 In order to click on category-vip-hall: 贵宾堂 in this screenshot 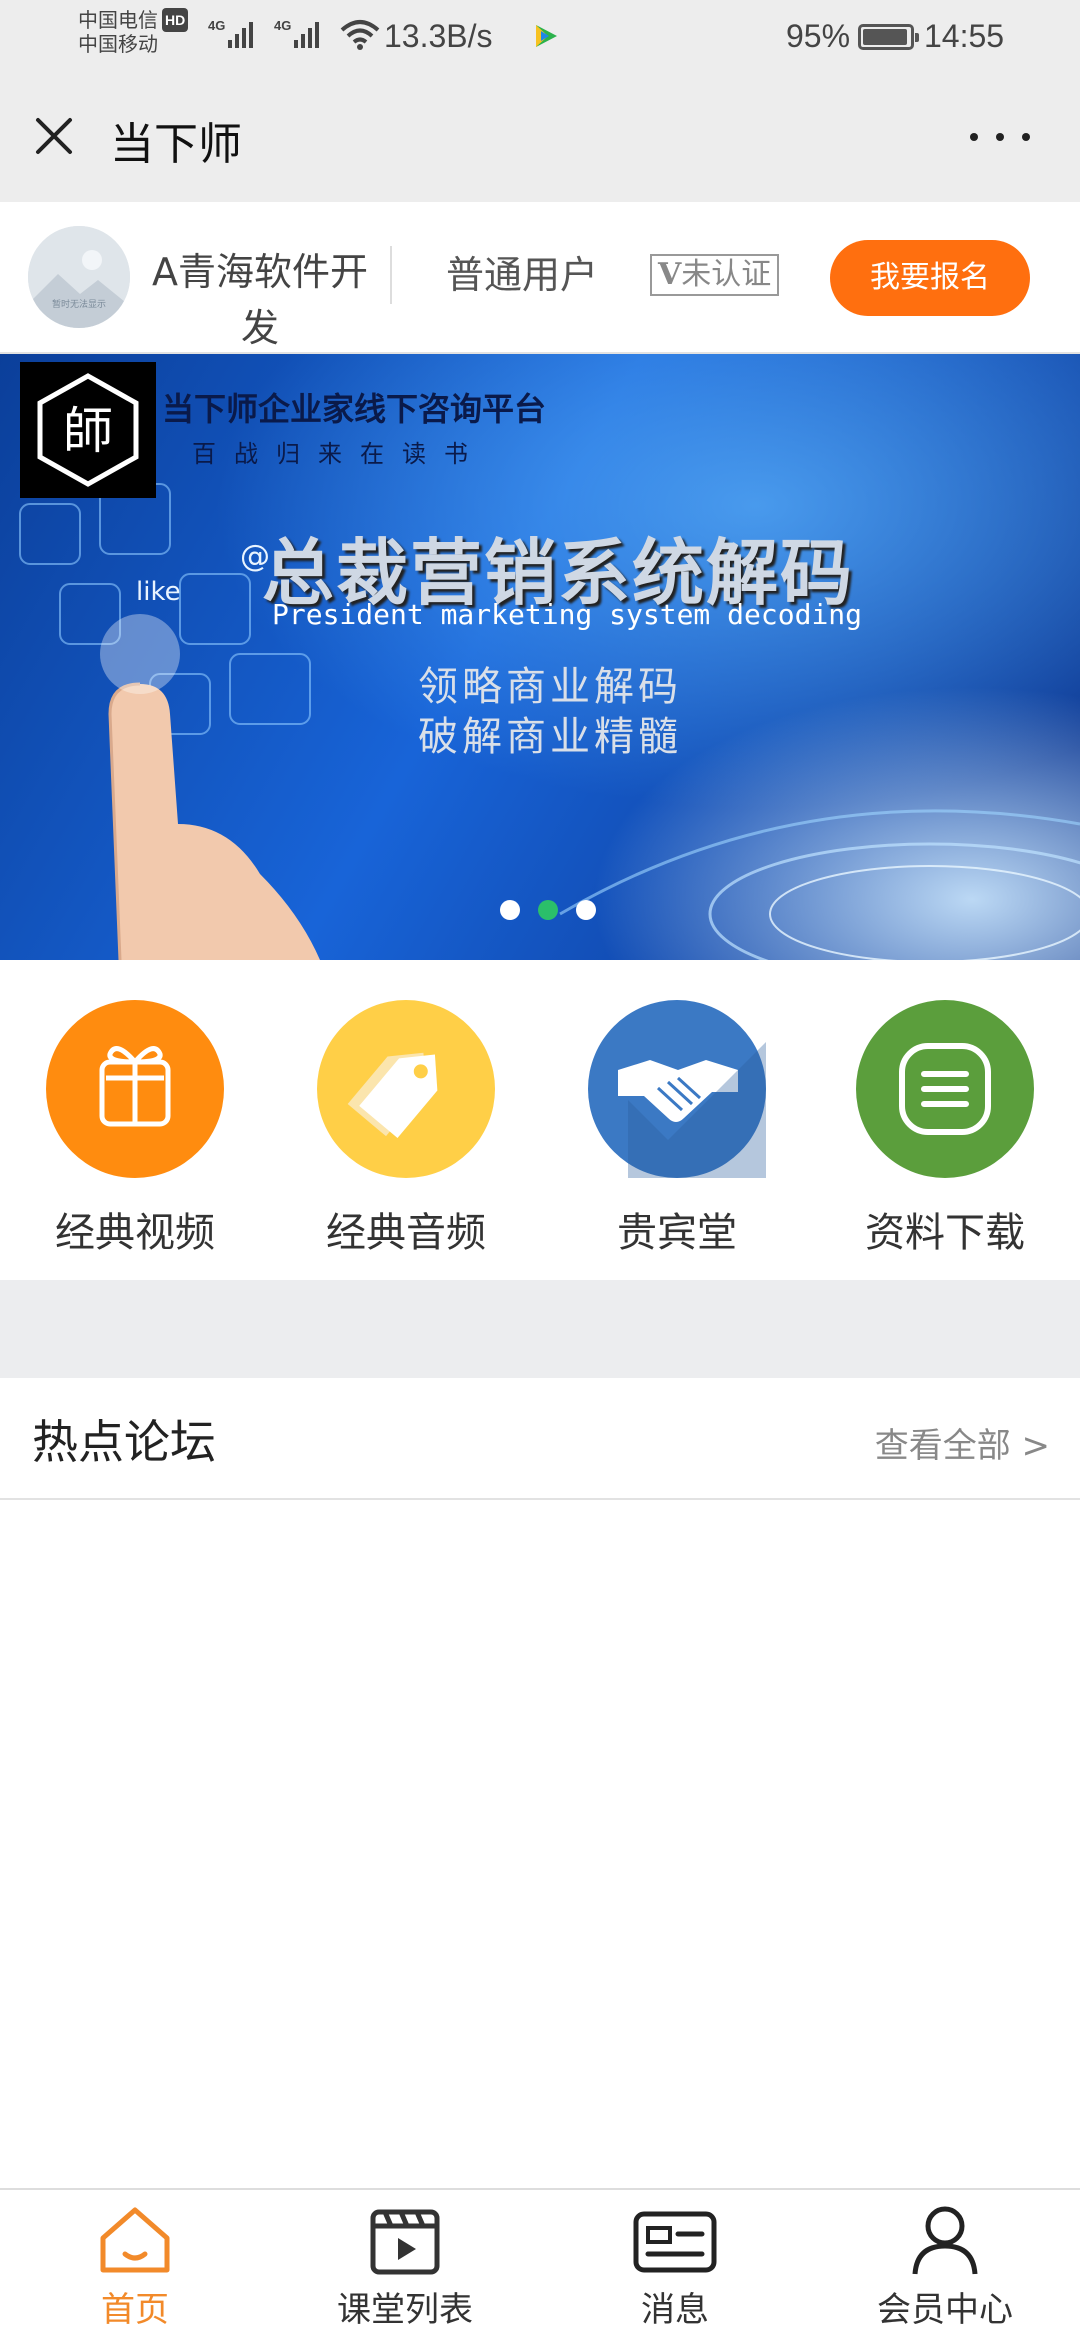, I will do `click(677, 1129)`.